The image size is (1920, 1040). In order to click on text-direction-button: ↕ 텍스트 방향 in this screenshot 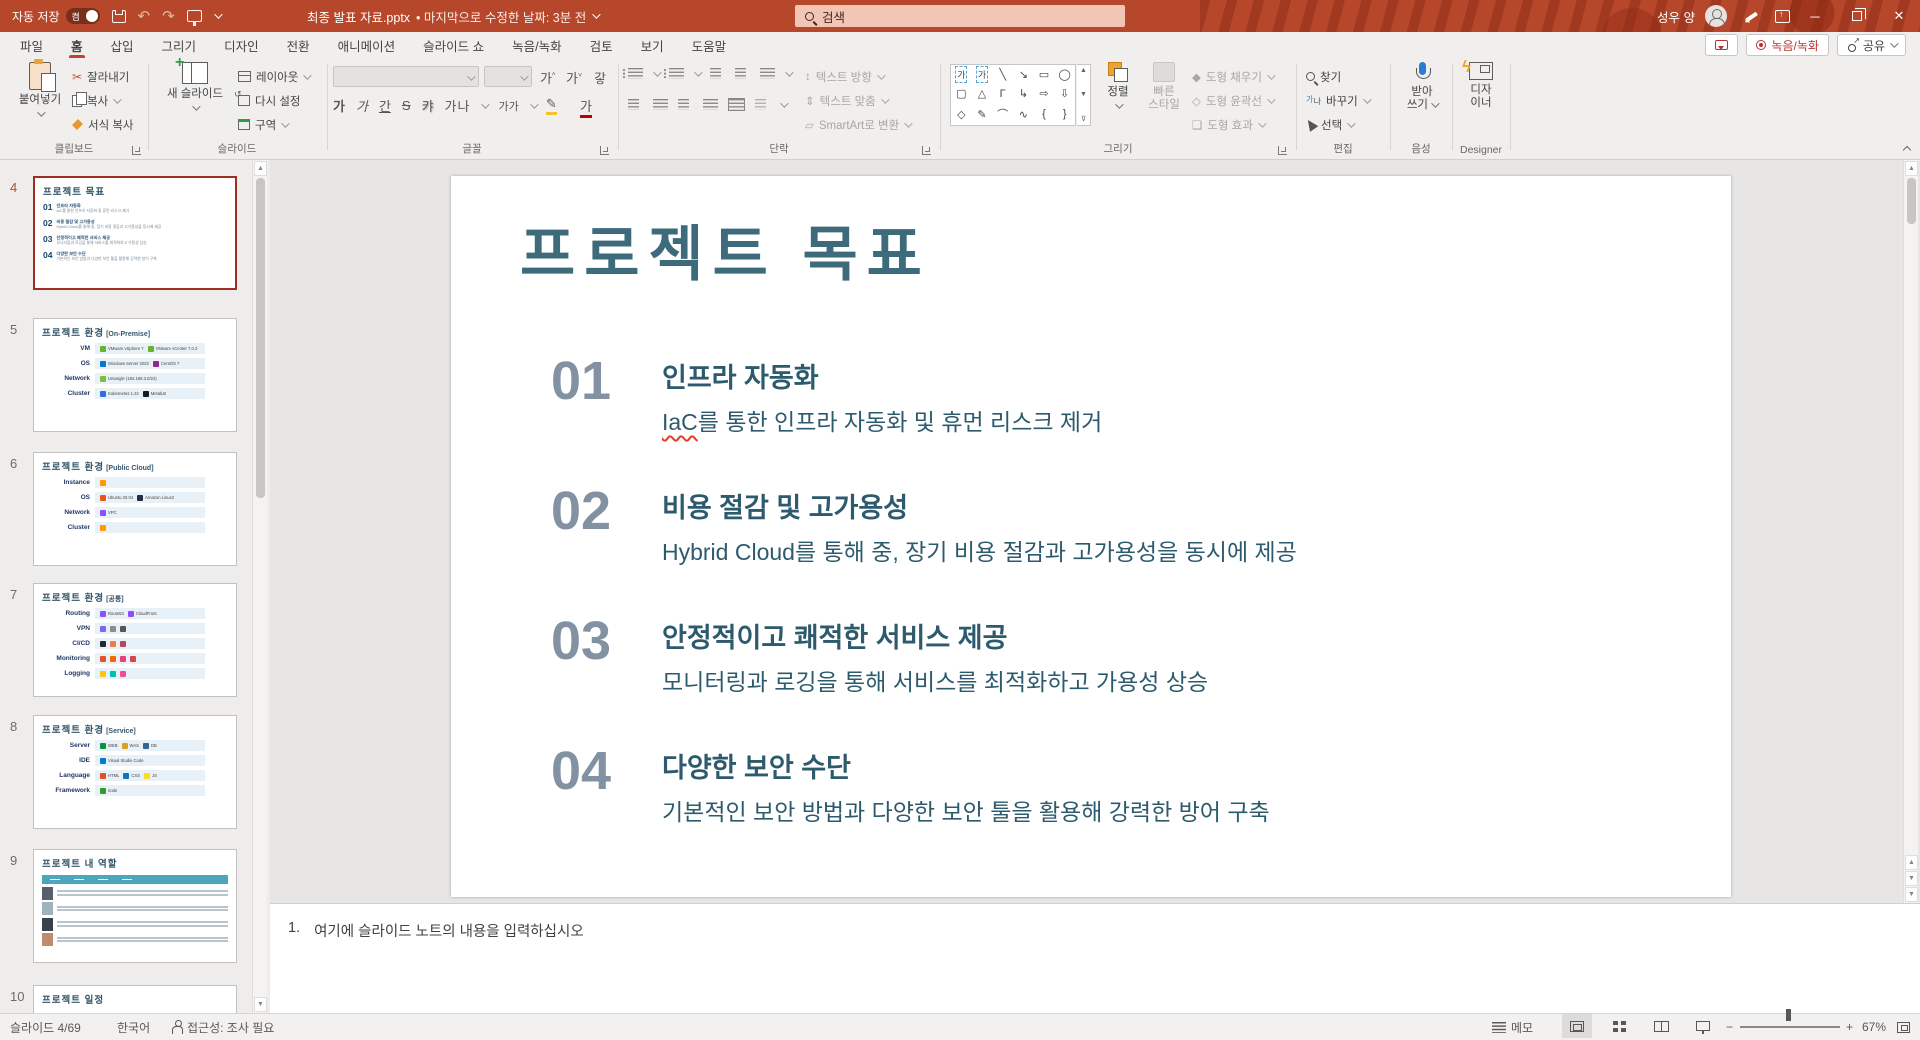, I will do `click(857, 76)`.